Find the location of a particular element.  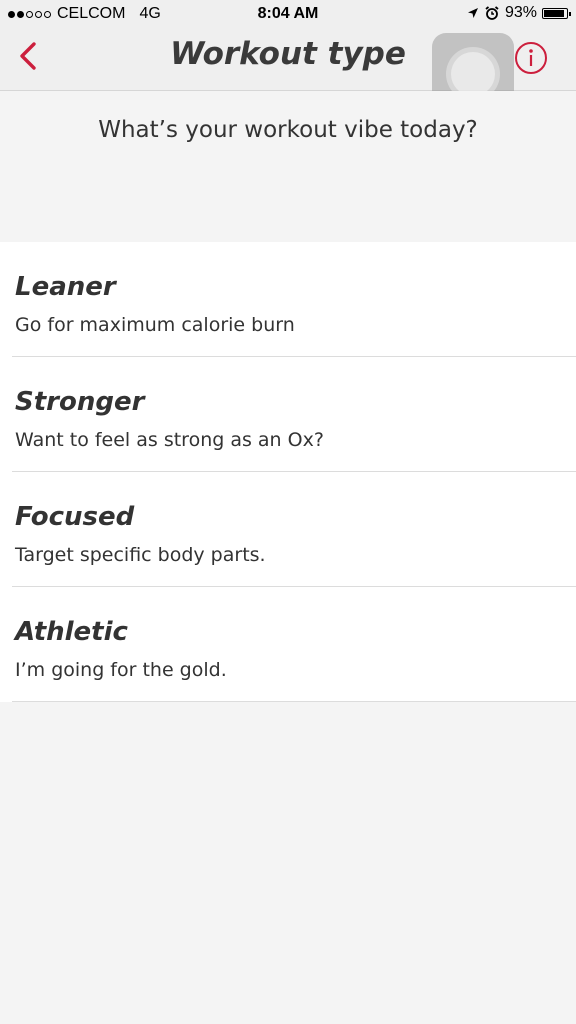

option-title: Athletic is located at coordinates (71, 632).